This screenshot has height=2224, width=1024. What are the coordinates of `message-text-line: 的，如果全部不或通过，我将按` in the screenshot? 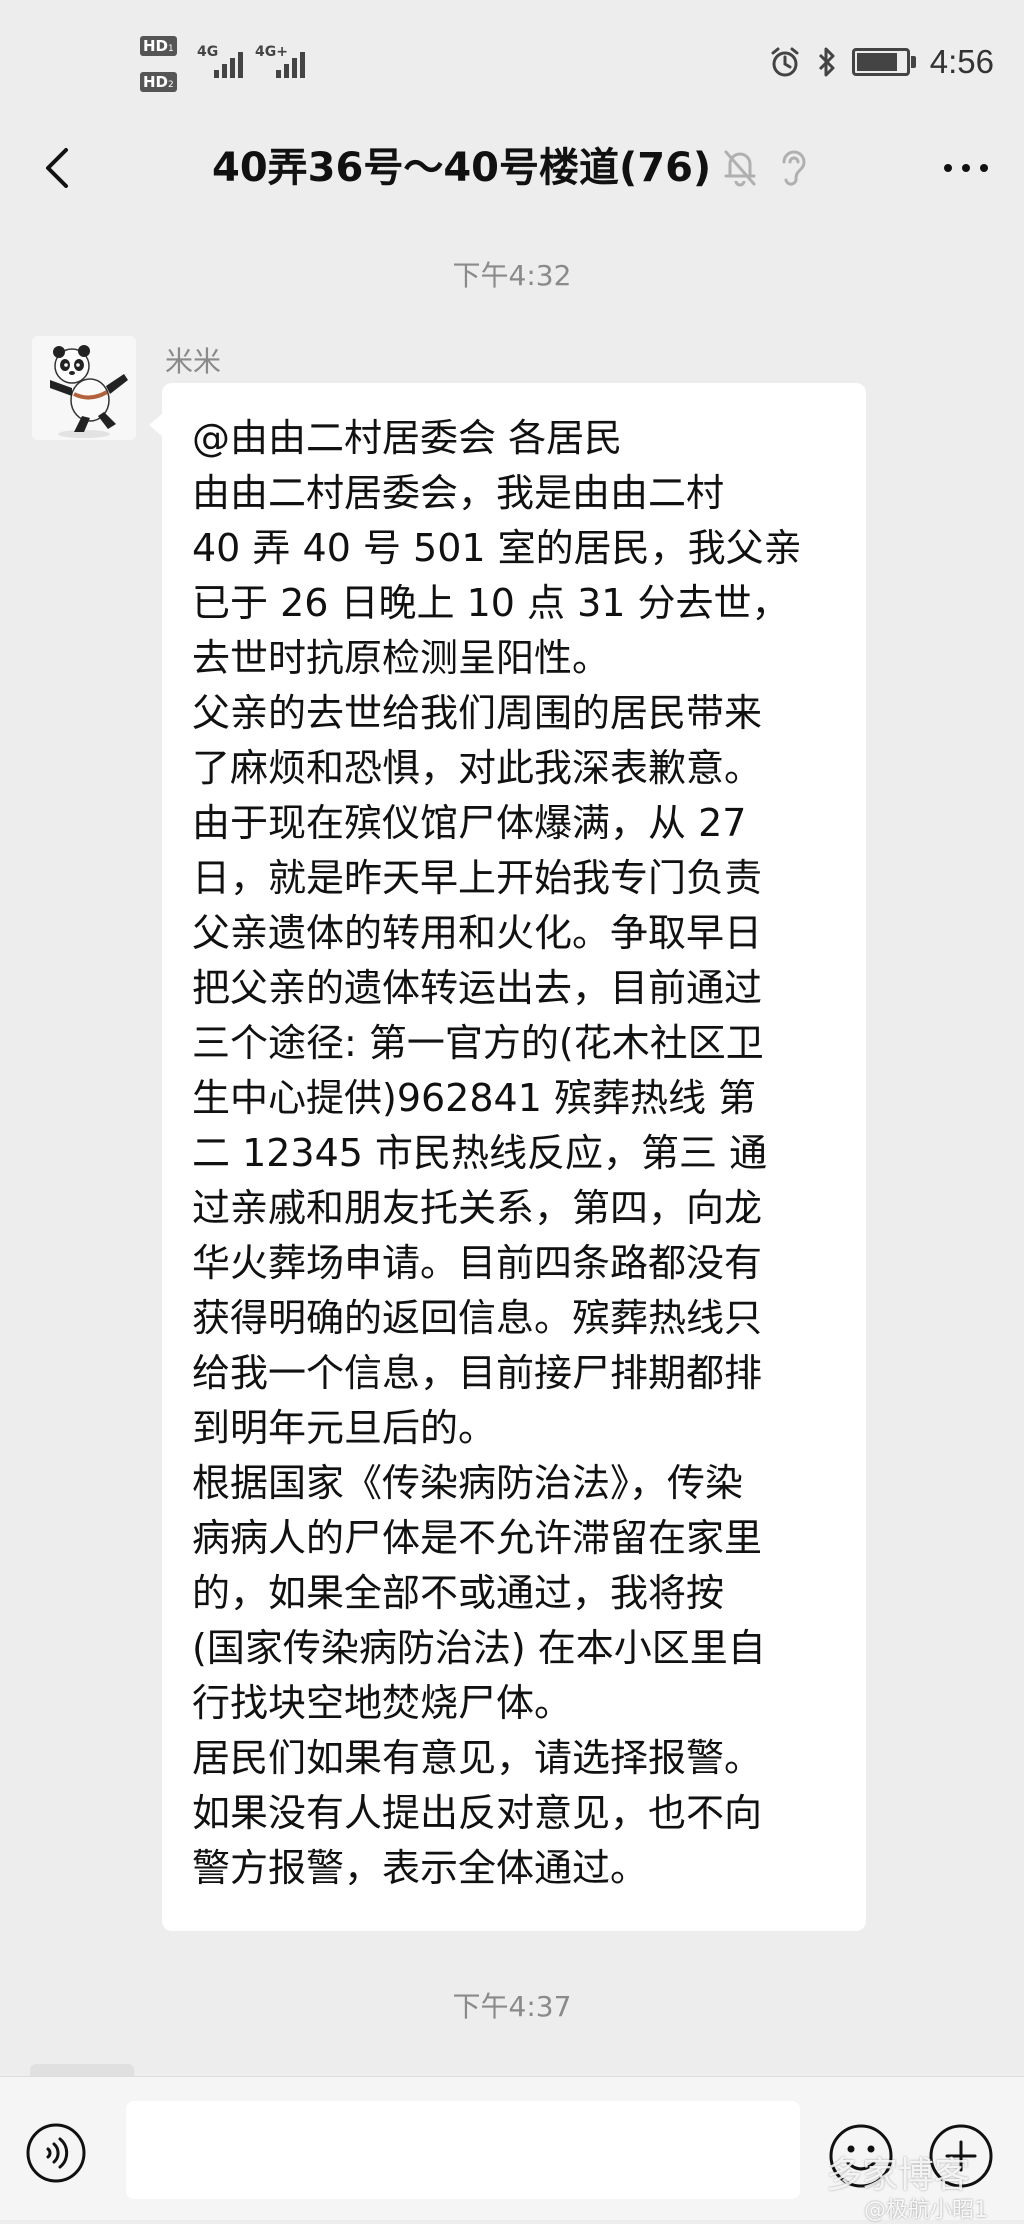 It's located at (458, 1593).